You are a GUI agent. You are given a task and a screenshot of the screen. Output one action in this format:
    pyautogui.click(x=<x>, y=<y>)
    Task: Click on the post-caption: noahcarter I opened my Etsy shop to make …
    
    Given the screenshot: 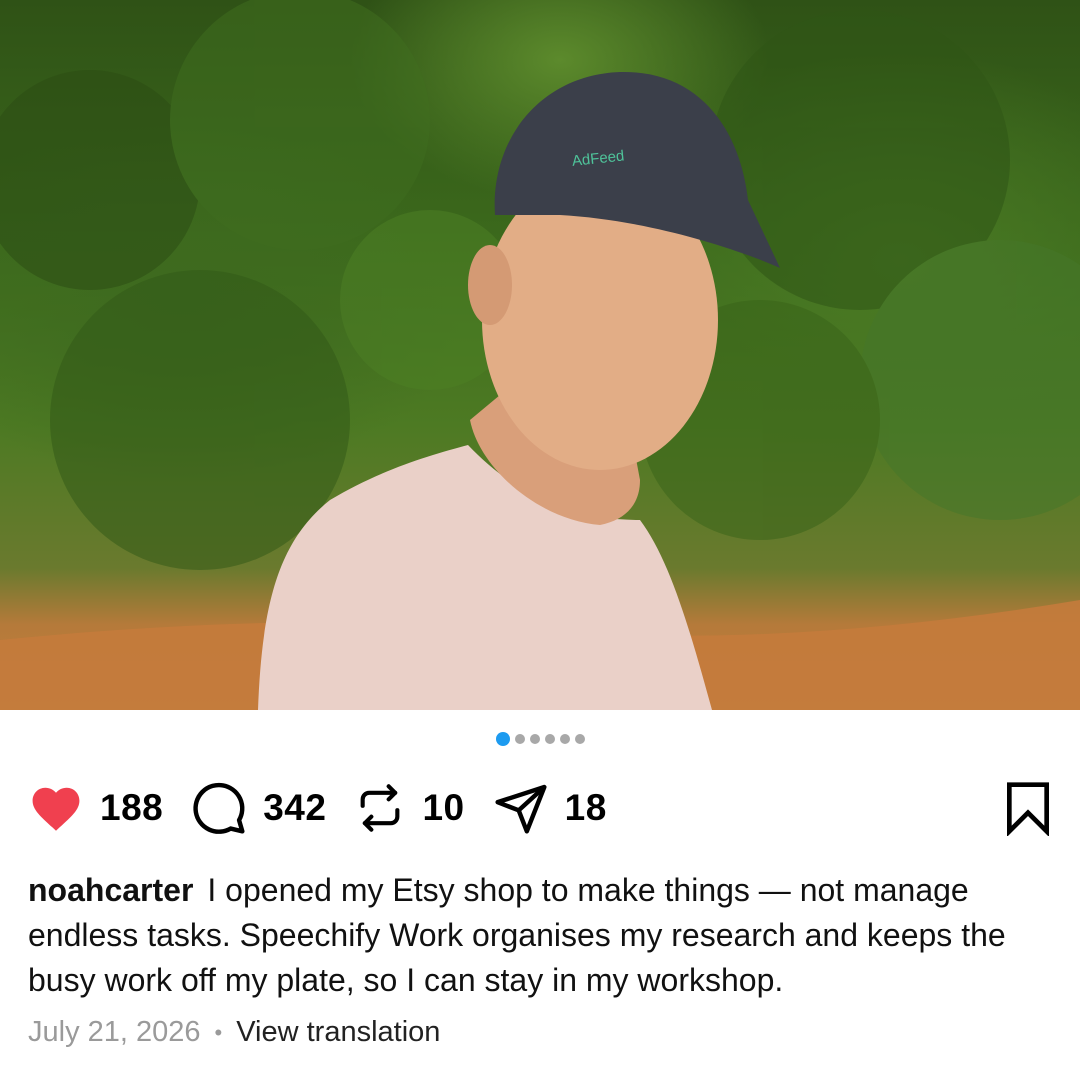 What is the action you would take?
    pyautogui.click(x=543, y=935)
    